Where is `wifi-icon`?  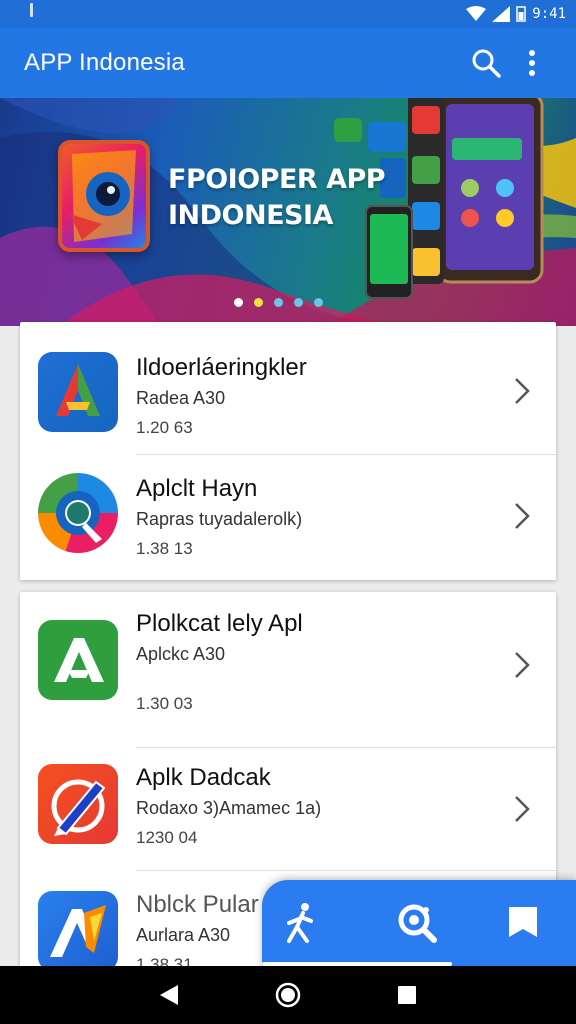
wifi-icon is located at coordinates (476, 14).